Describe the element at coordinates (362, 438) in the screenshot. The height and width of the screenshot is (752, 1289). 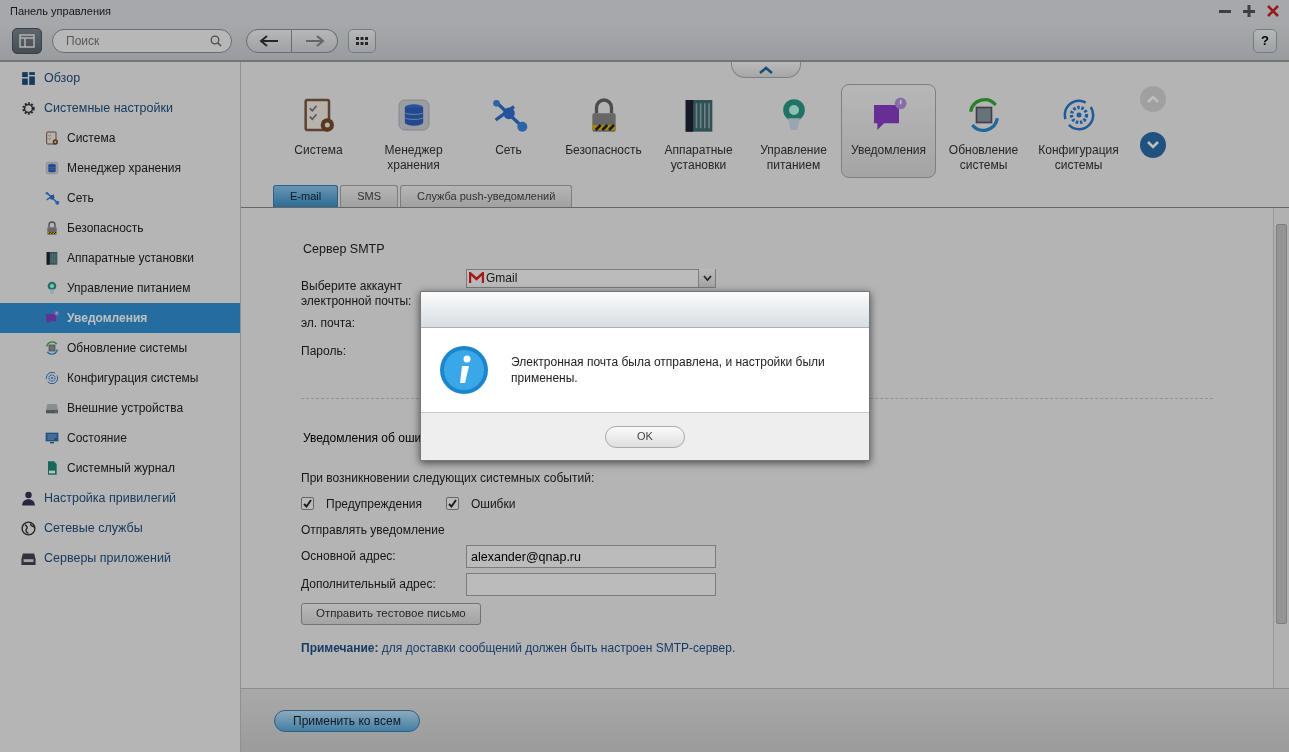
I see `section-heading: Уведомления об оши` at that location.